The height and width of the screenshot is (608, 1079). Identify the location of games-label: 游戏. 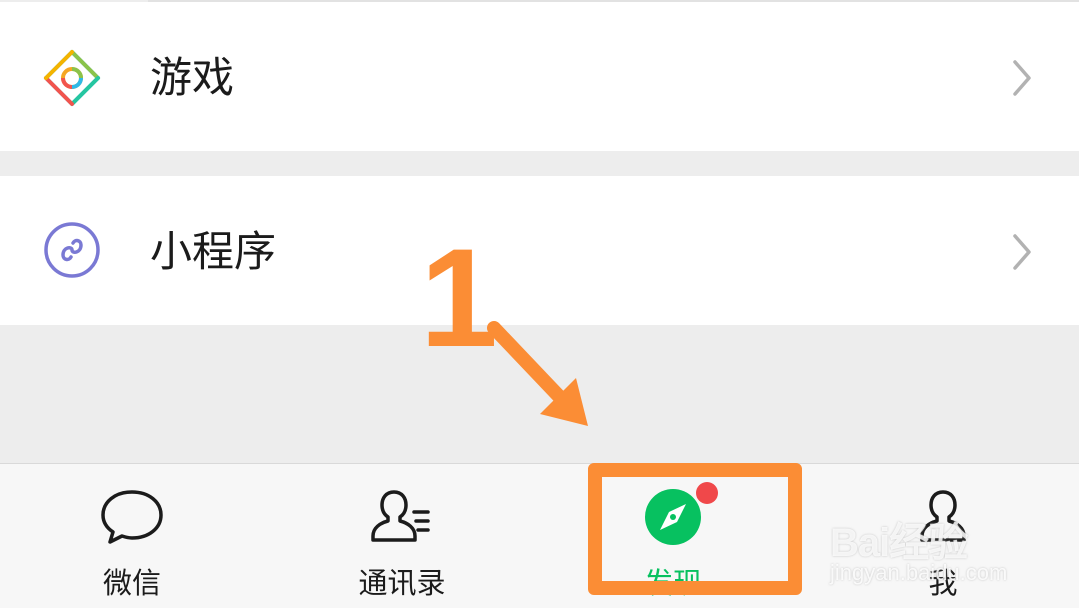
(192, 77).